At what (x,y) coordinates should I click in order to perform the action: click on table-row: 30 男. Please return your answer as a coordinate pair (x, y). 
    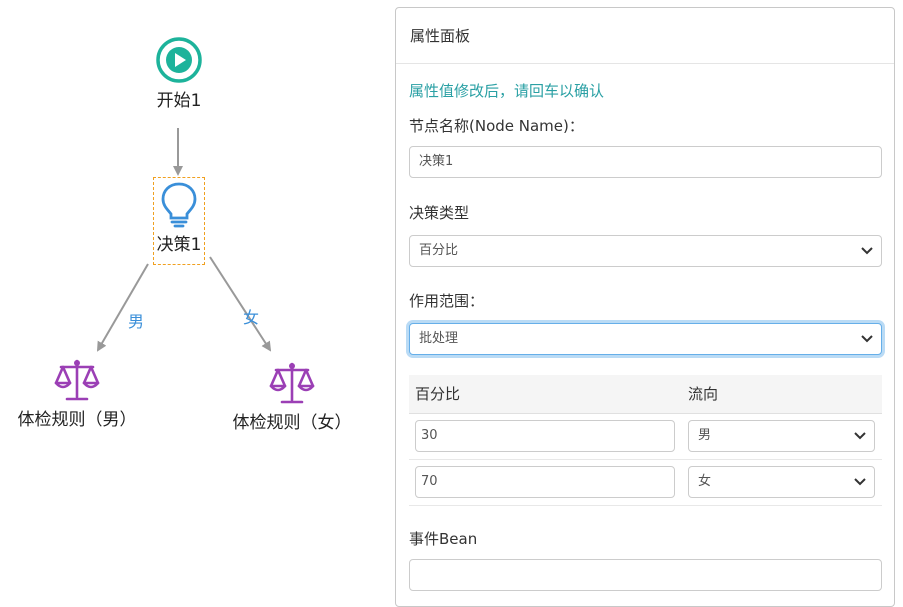
    Looking at the image, I should click on (645, 436).